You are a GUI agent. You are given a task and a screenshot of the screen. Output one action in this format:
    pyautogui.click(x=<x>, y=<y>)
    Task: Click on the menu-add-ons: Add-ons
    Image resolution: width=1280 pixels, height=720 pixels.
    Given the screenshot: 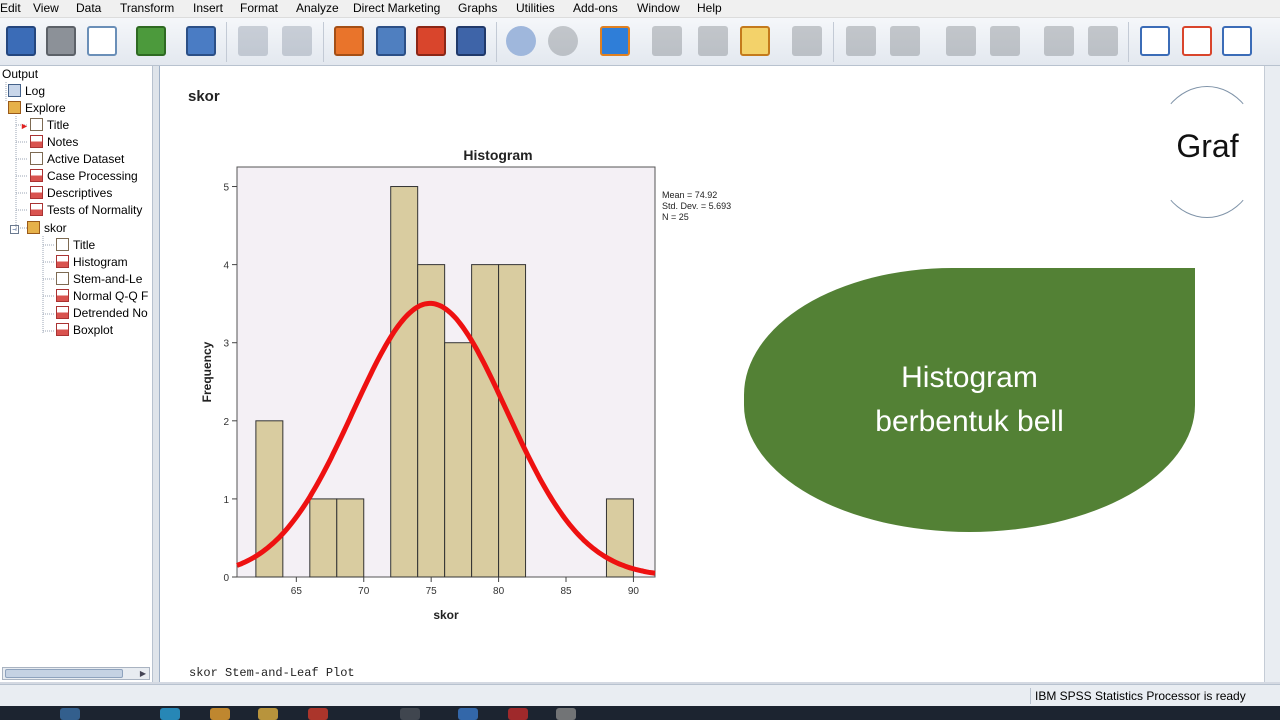 What is the action you would take?
    pyautogui.click(x=595, y=8)
    